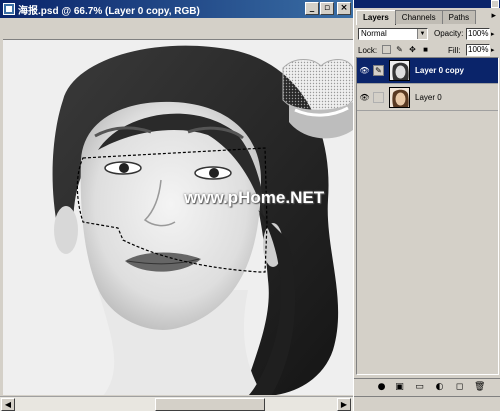  I want to click on horizontal-scrollbar: ◀ ▶, so click(176, 403).